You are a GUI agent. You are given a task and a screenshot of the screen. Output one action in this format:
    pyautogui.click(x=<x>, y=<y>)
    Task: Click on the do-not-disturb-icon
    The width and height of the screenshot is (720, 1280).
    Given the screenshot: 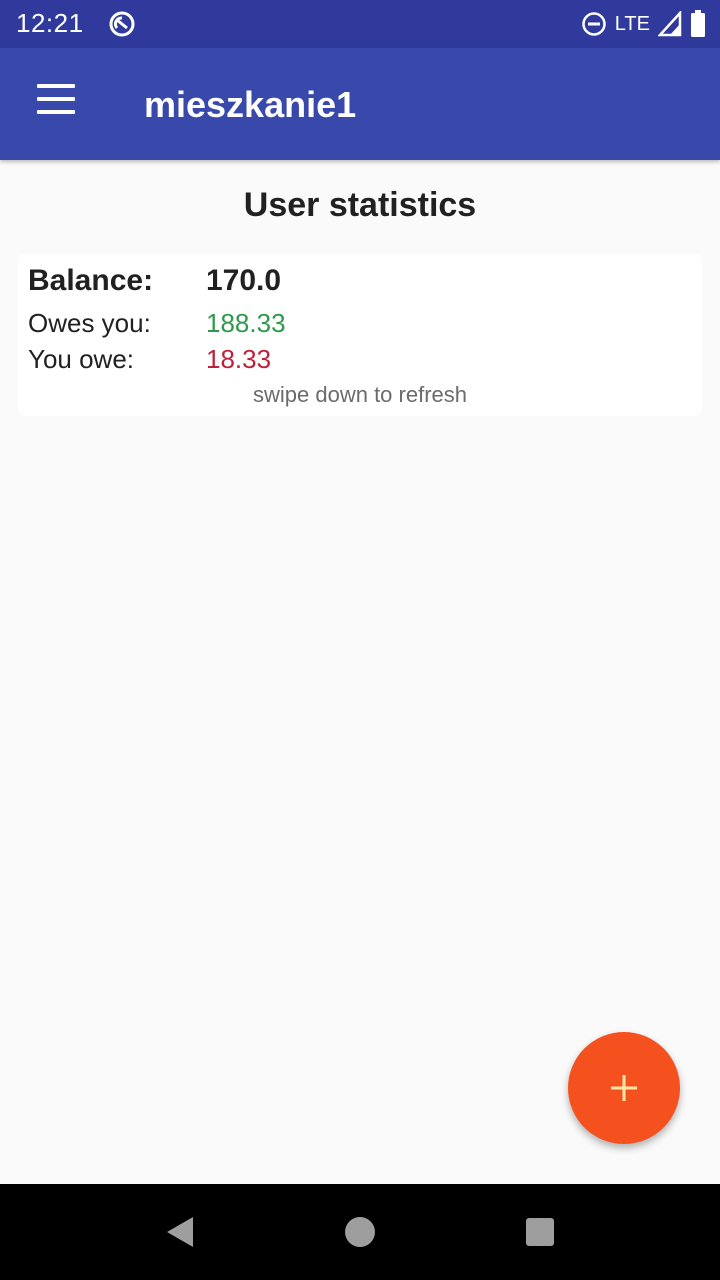 What is the action you would take?
    pyautogui.click(x=594, y=24)
    